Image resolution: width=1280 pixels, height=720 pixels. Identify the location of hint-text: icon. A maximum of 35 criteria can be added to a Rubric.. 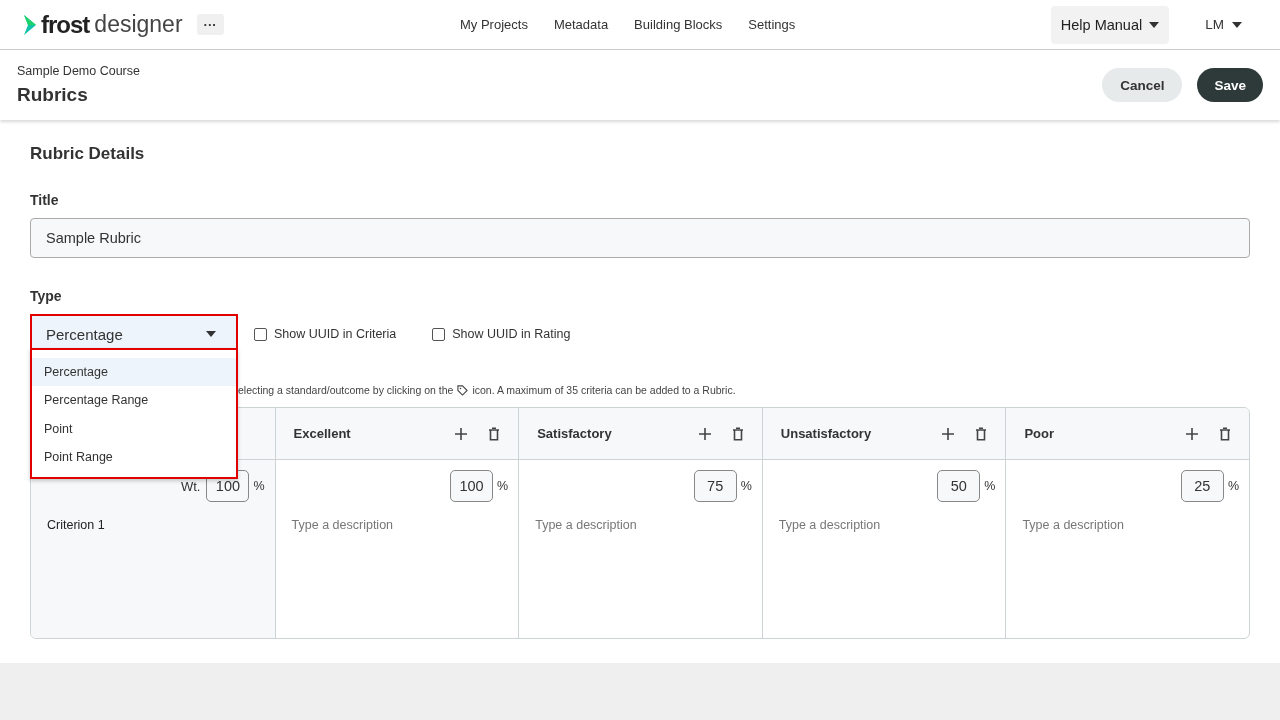
(604, 390).